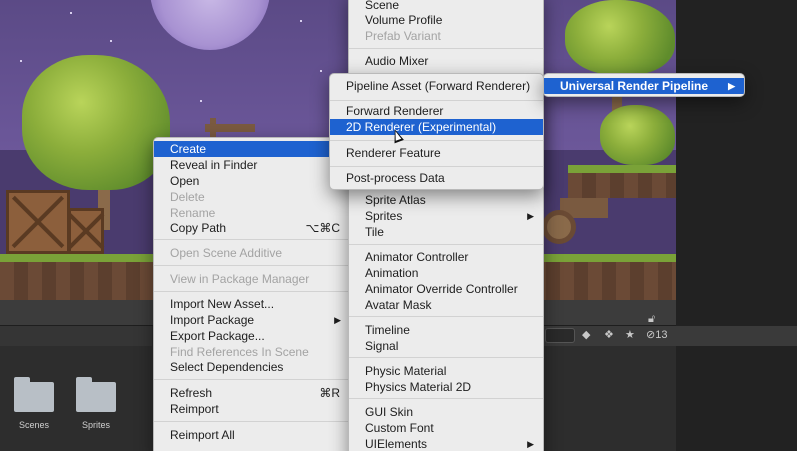  Describe the element at coordinates (436, 178) in the screenshot. I see `menu-item-post-process-data: Post-process Data` at that location.